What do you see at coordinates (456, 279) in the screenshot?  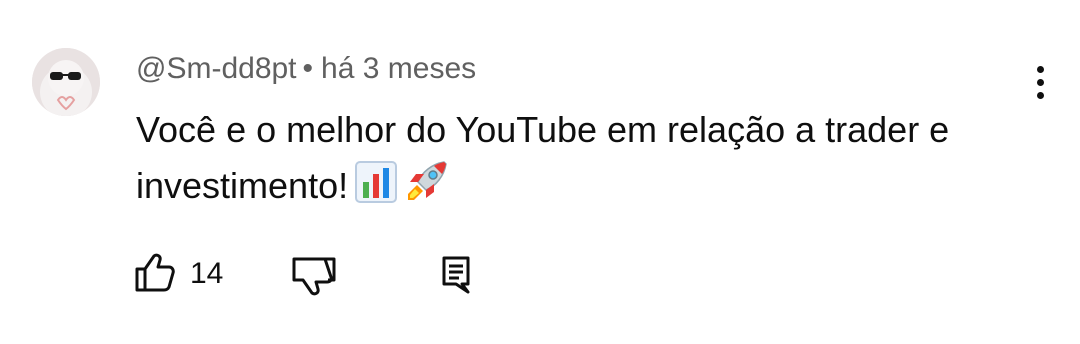 I see `comment-reply-icon` at bounding box center [456, 279].